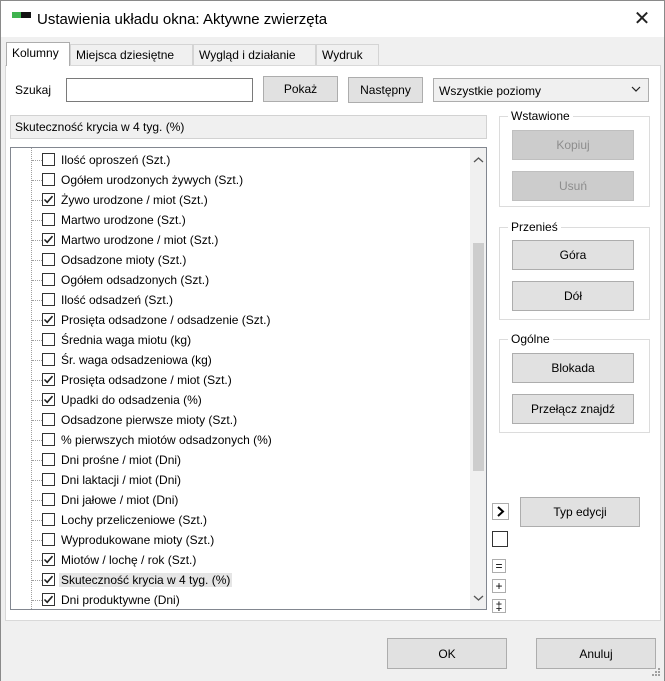 This screenshot has height=681, width=665. What do you see at coordinates (541, 90) in the screenshot?
I see `level-select: Wszystkie poziomy` at bounding box center [541, 90].